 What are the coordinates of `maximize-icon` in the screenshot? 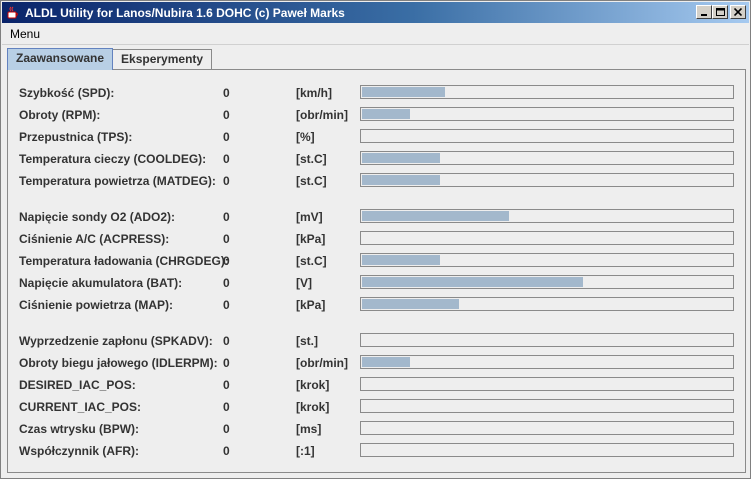 It's located at (720, 12).